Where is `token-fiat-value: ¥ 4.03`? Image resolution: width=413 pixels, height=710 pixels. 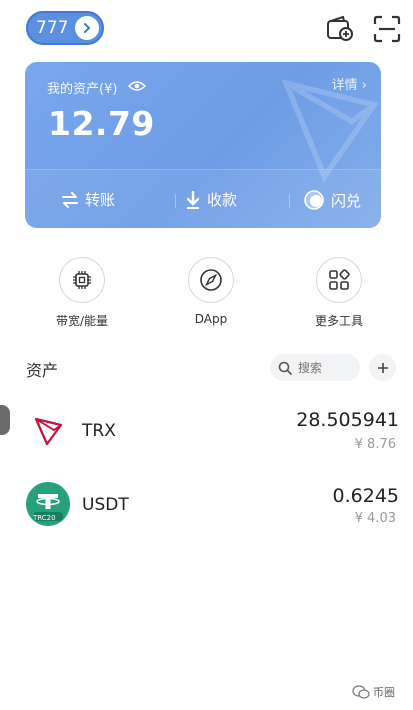
token-fiat-value: ¥ 4.03 is located at coordinates (375, 518).